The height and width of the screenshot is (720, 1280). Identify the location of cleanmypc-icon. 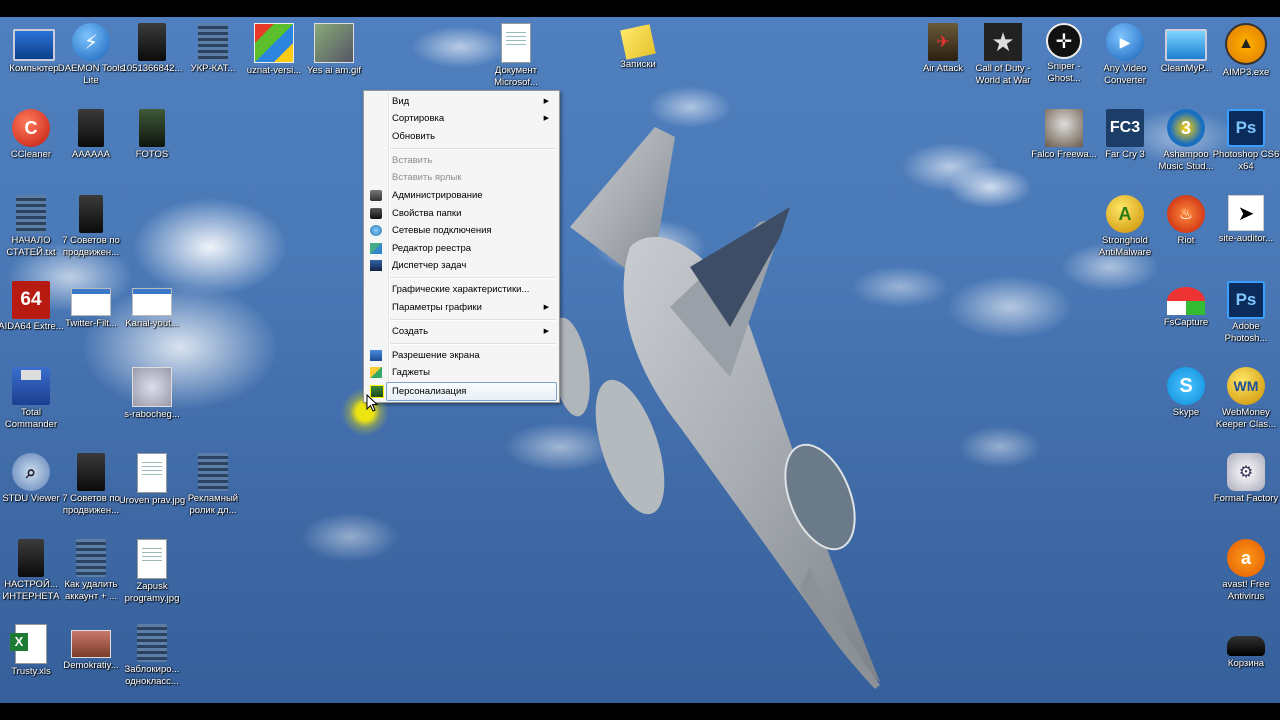
(1186, 45).